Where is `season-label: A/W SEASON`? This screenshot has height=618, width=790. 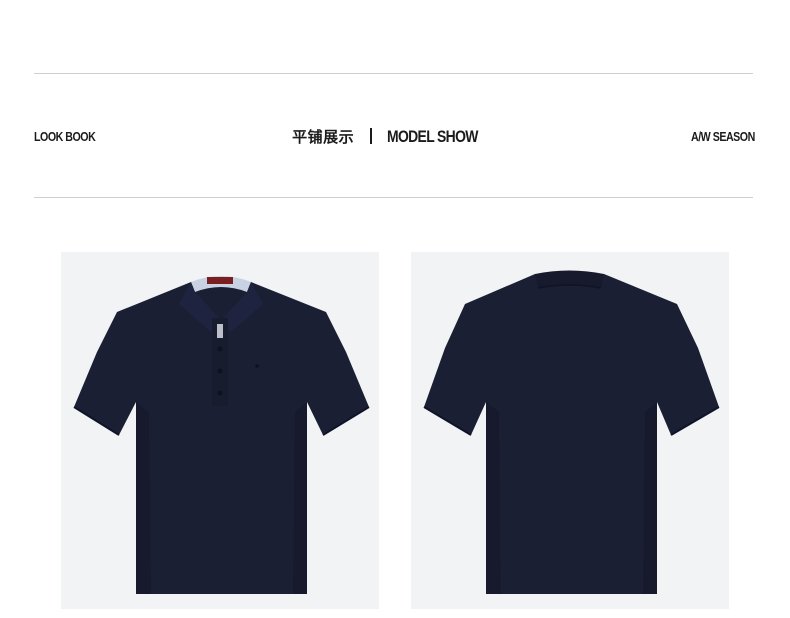
season-label: A/W SEASON is located at coordinates (723, 136).